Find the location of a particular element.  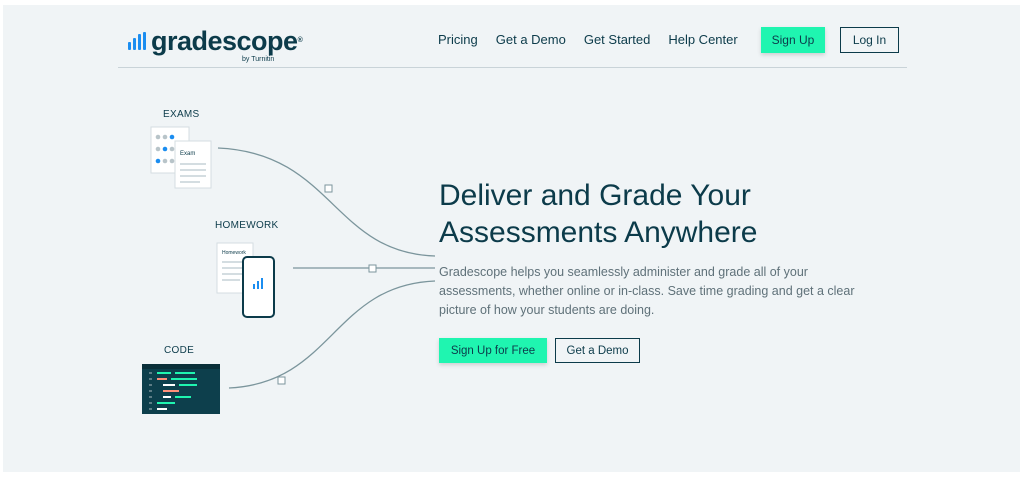

code-editor-icon is located at coordinates (181, 389).